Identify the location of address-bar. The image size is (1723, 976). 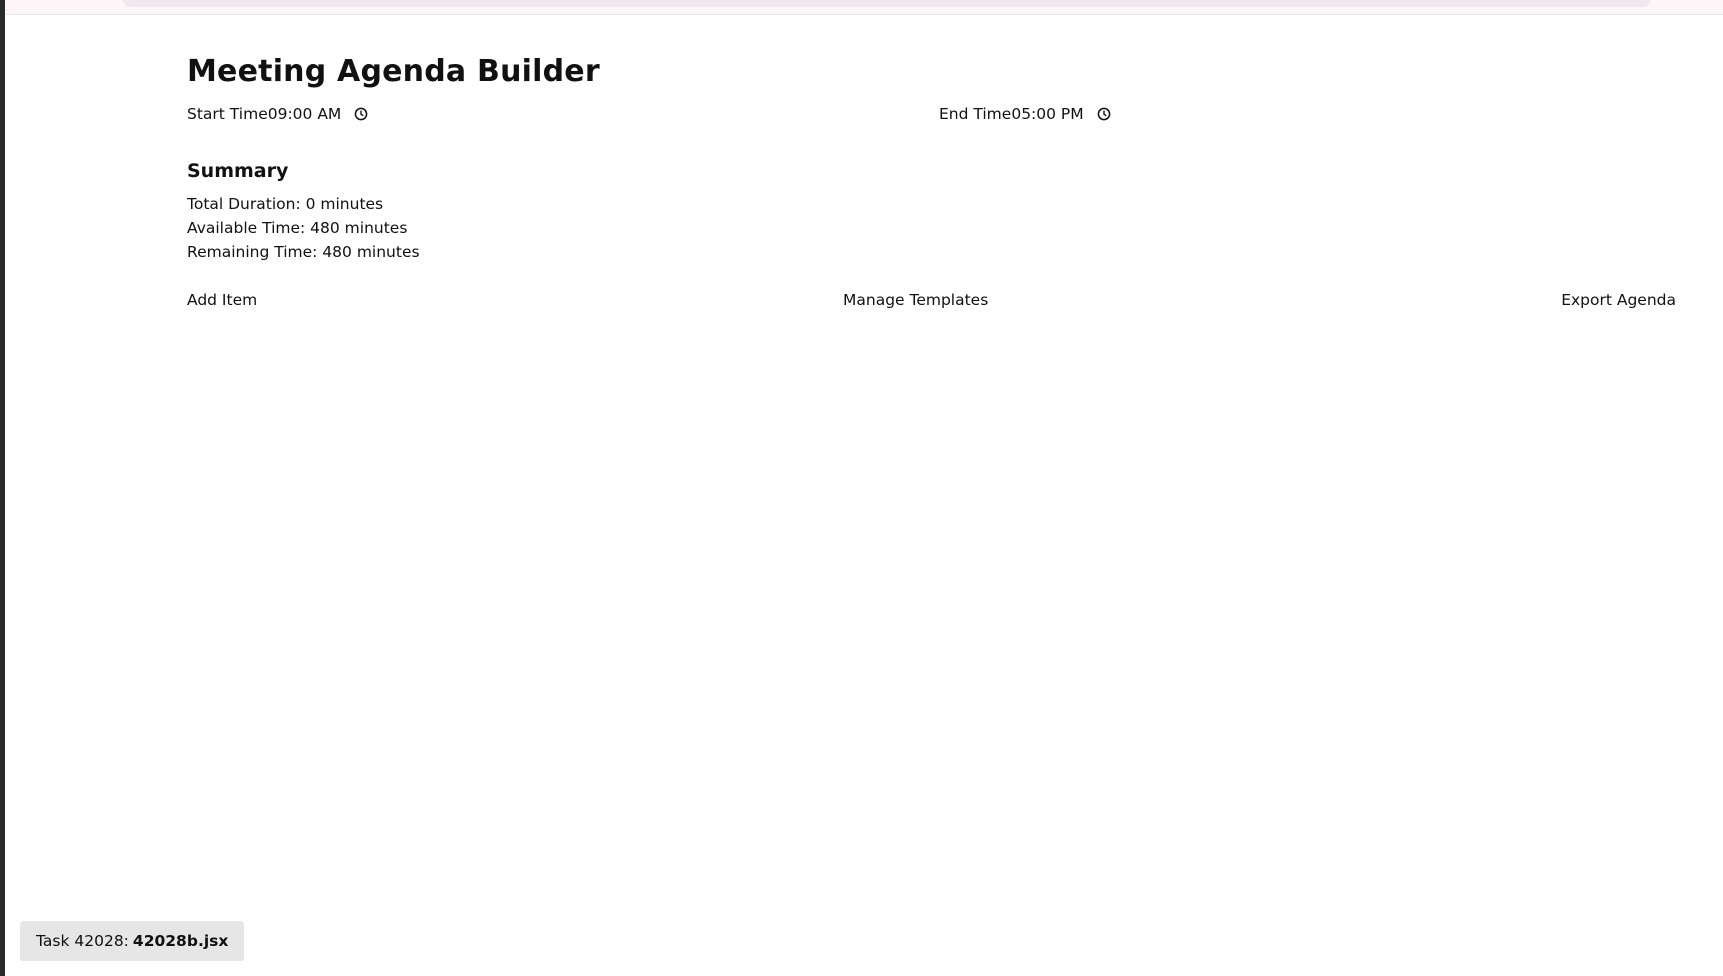
(887, 3).